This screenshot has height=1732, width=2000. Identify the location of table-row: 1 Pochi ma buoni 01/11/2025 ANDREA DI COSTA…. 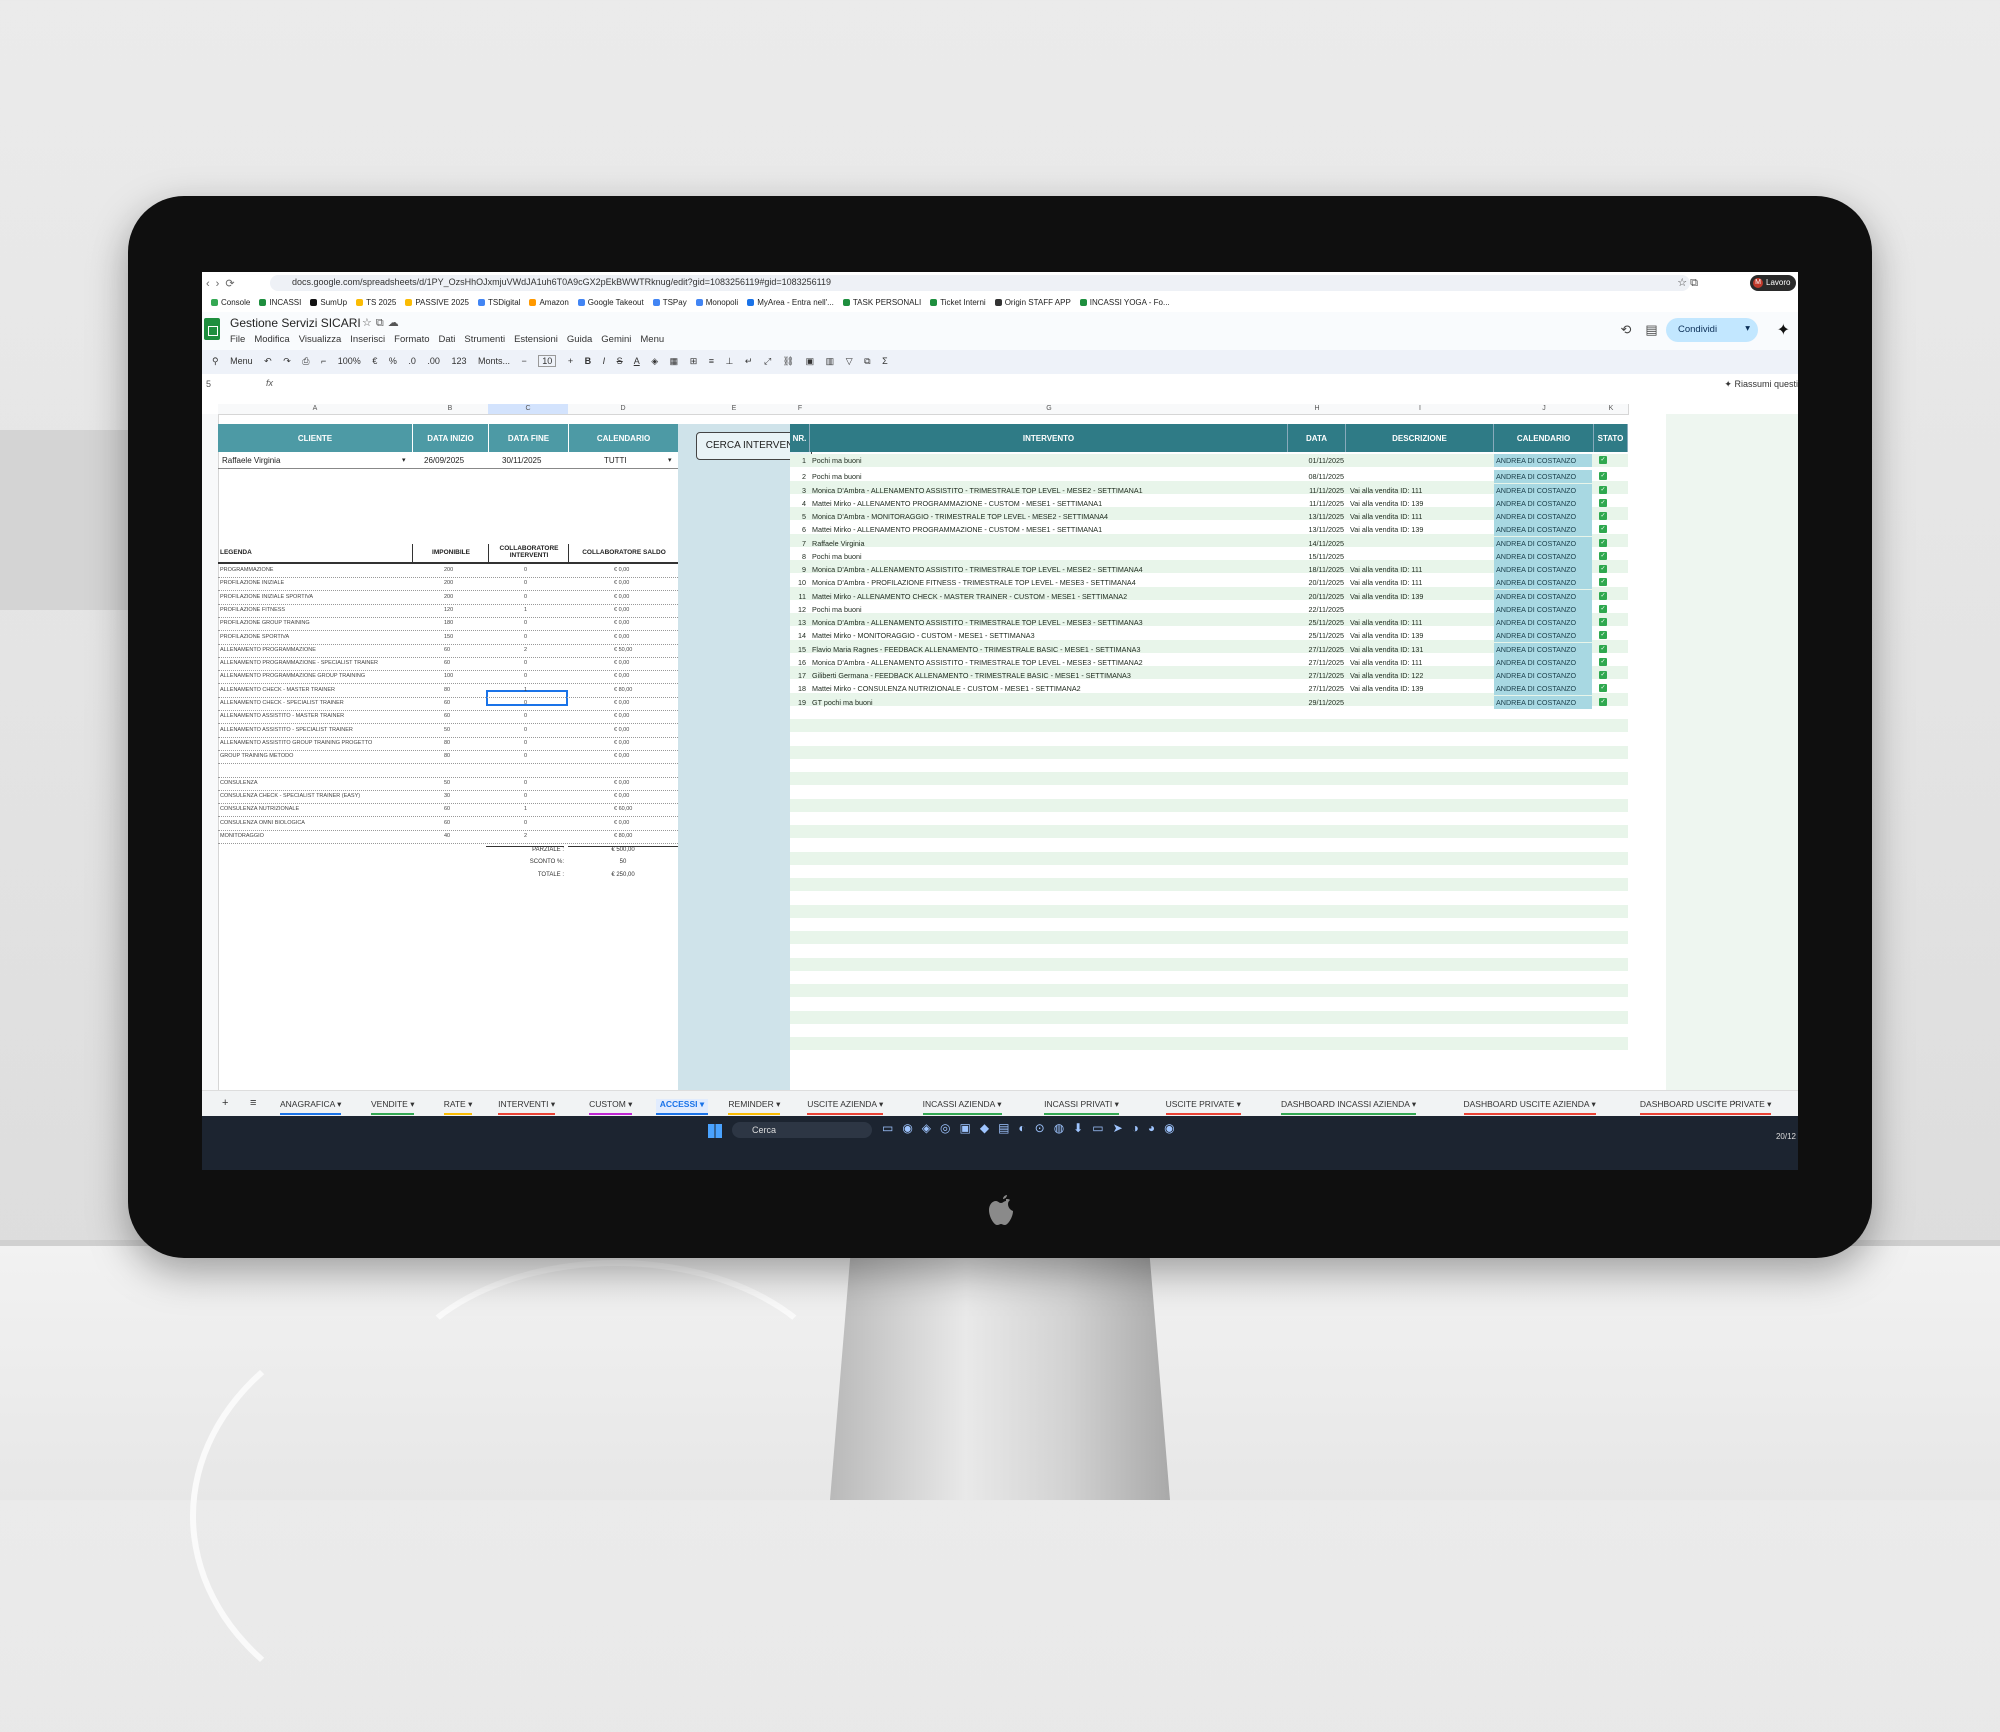
(1209, 460).